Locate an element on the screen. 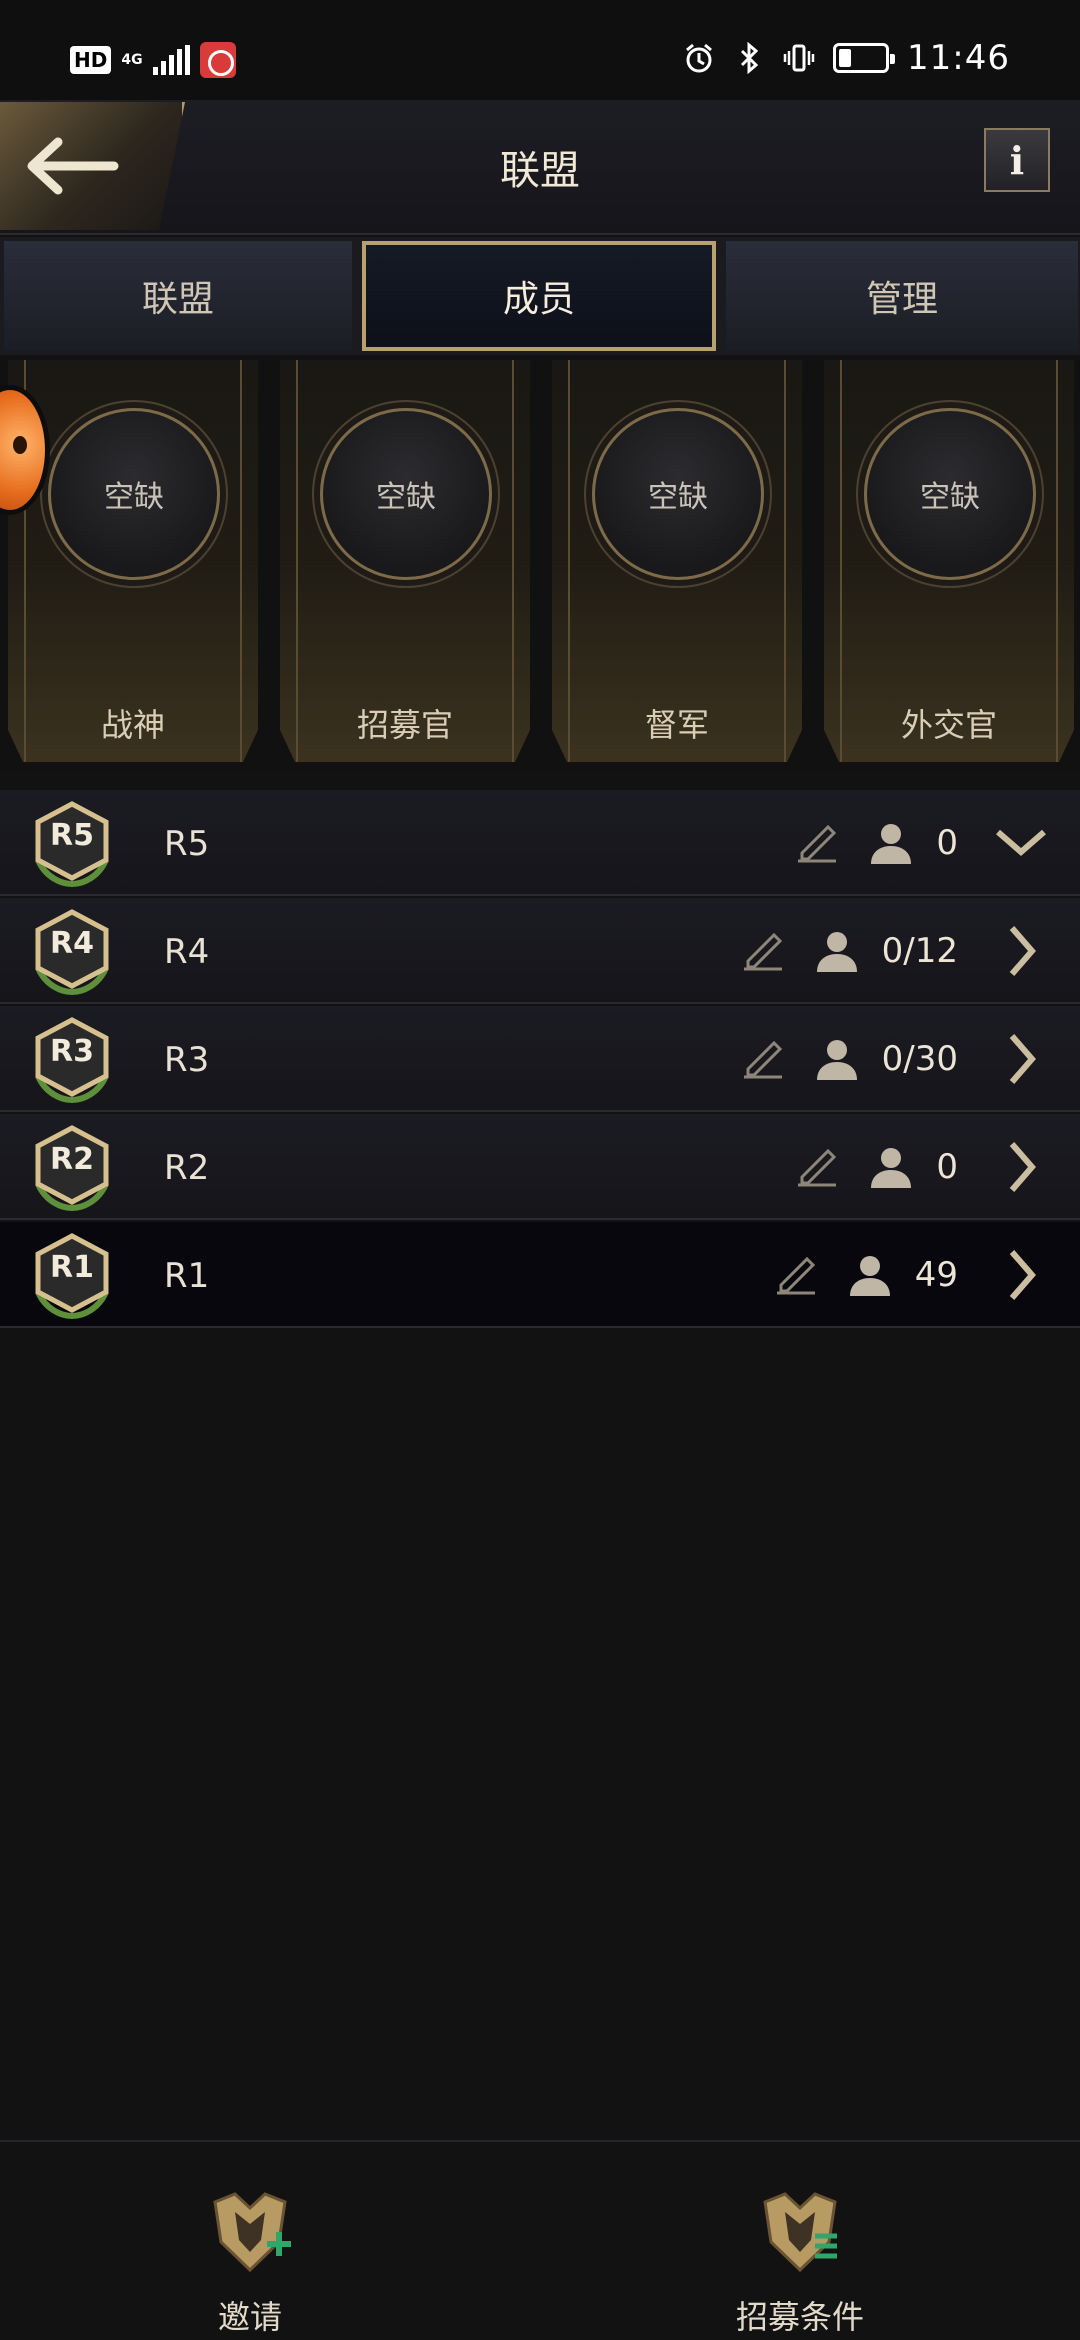  page-title: 联盟 is located at coordinates (540, 171).